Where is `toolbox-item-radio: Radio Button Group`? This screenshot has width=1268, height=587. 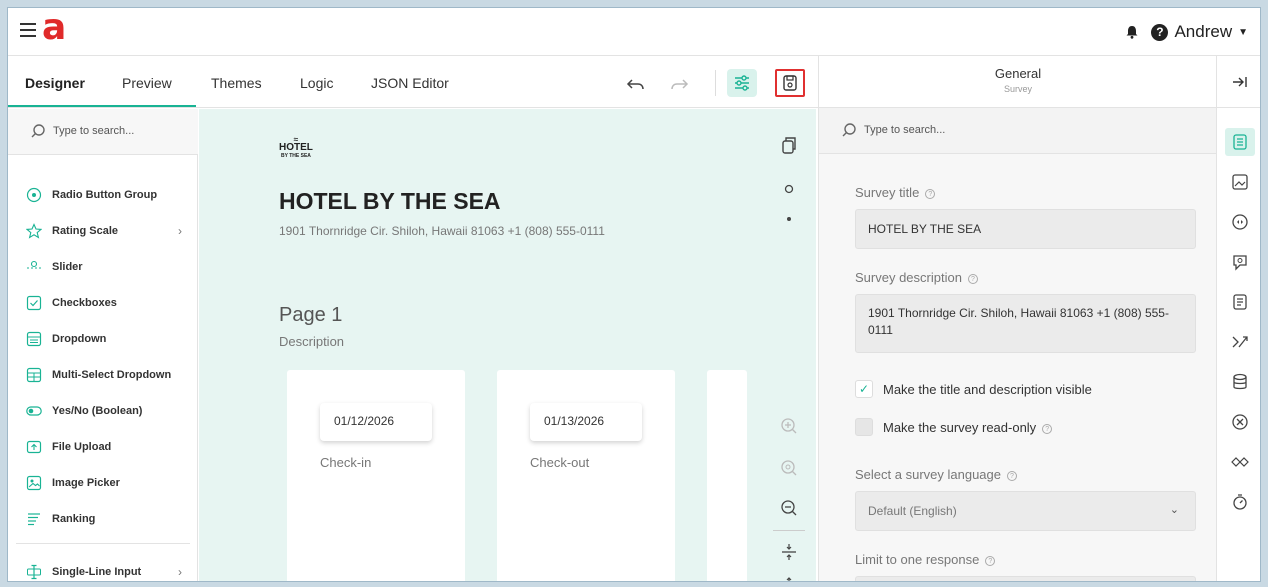 toolbox-item-radio: Radio Button Group is located at coordinates (106, 195).